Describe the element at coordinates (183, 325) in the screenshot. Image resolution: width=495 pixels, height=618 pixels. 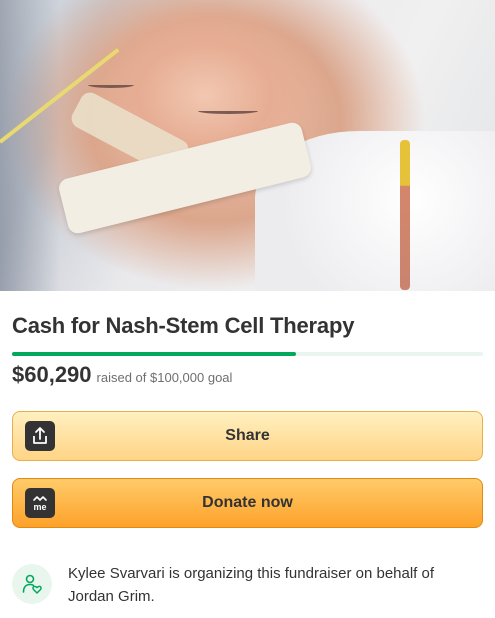
I see `fundraiser-title: Cash for Nash-Stem Cell Therapy` at that location.